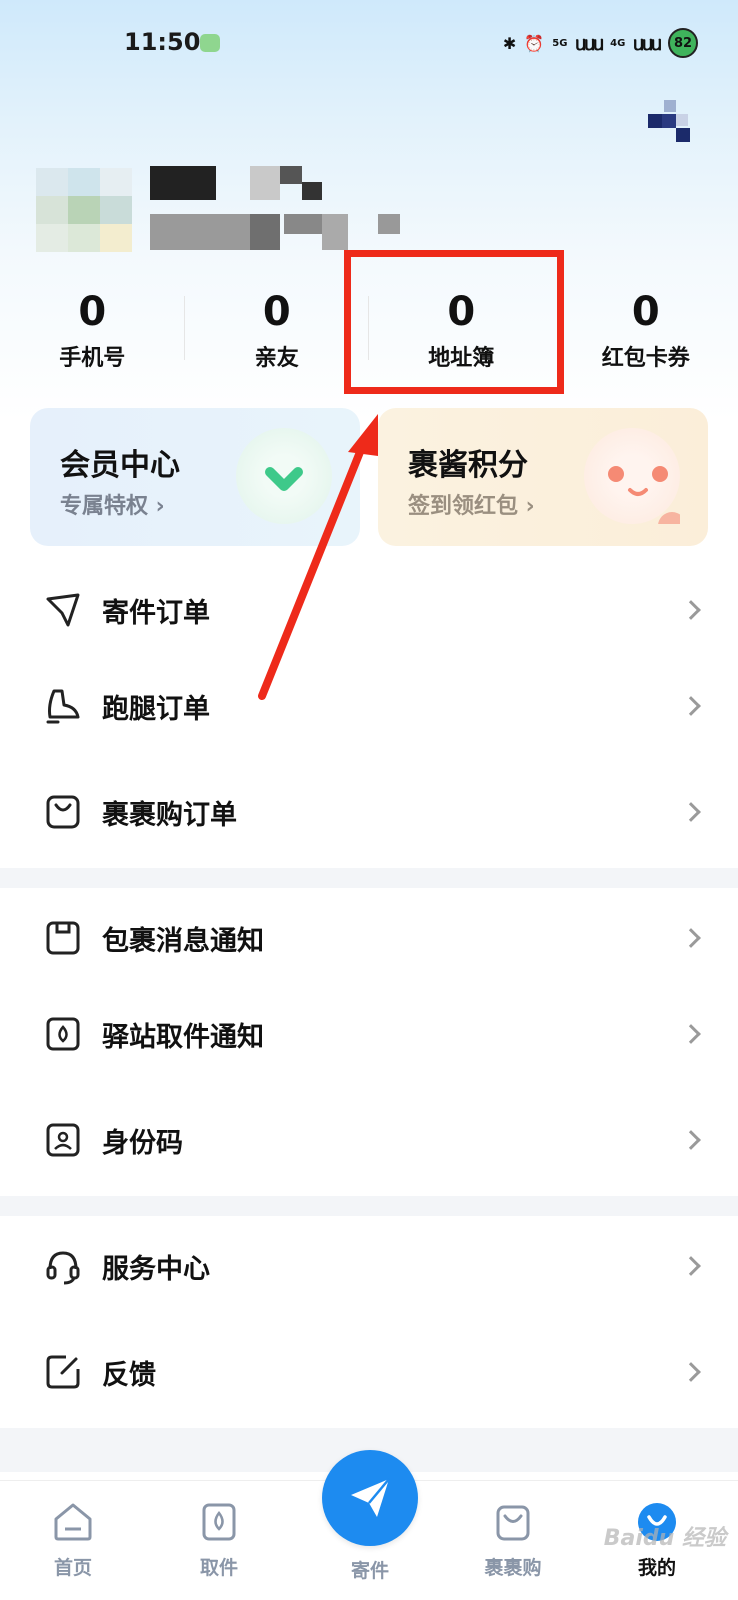  I want to click on menu-item-id-code: 身份码, so click(369, 1140).